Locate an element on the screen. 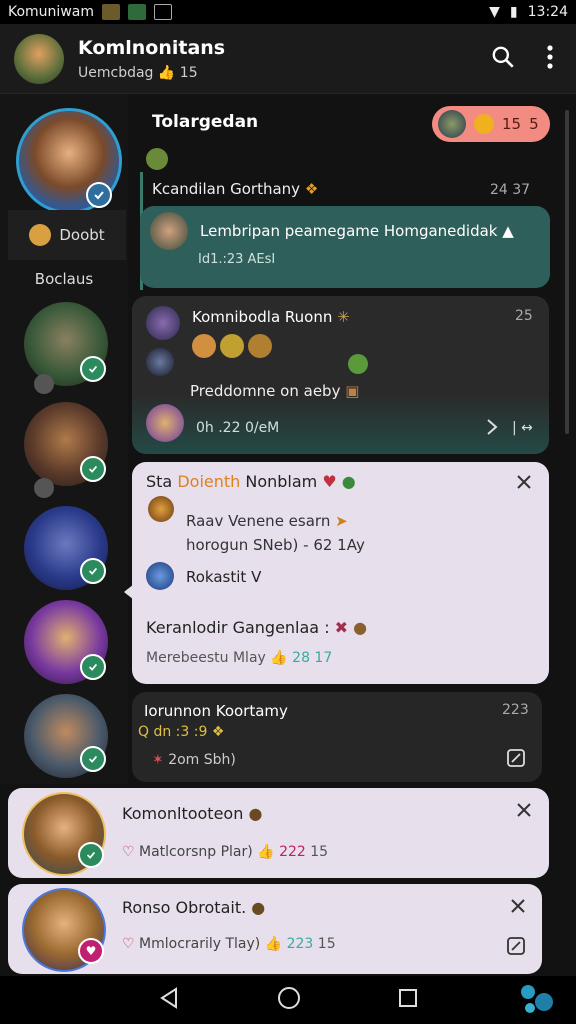  arrow-icon: ➤ is located at coordinates (341, 521).